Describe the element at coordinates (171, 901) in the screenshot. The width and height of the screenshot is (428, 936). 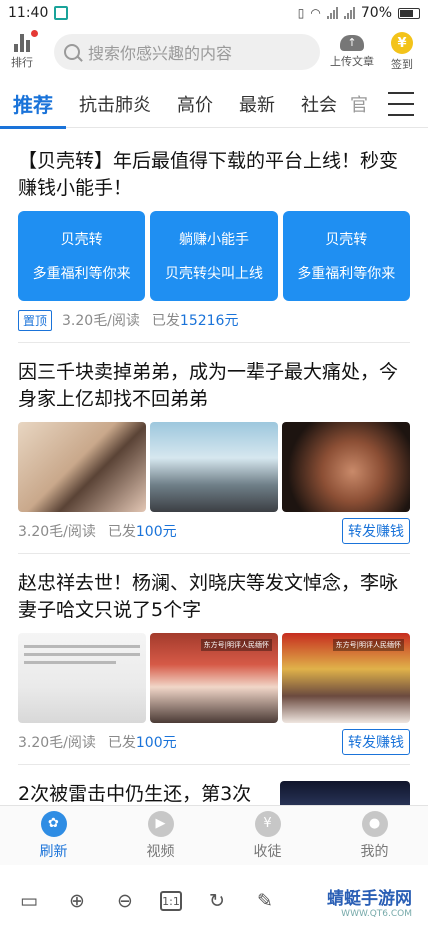
I see `actual-size-button: 1:1` at that location.